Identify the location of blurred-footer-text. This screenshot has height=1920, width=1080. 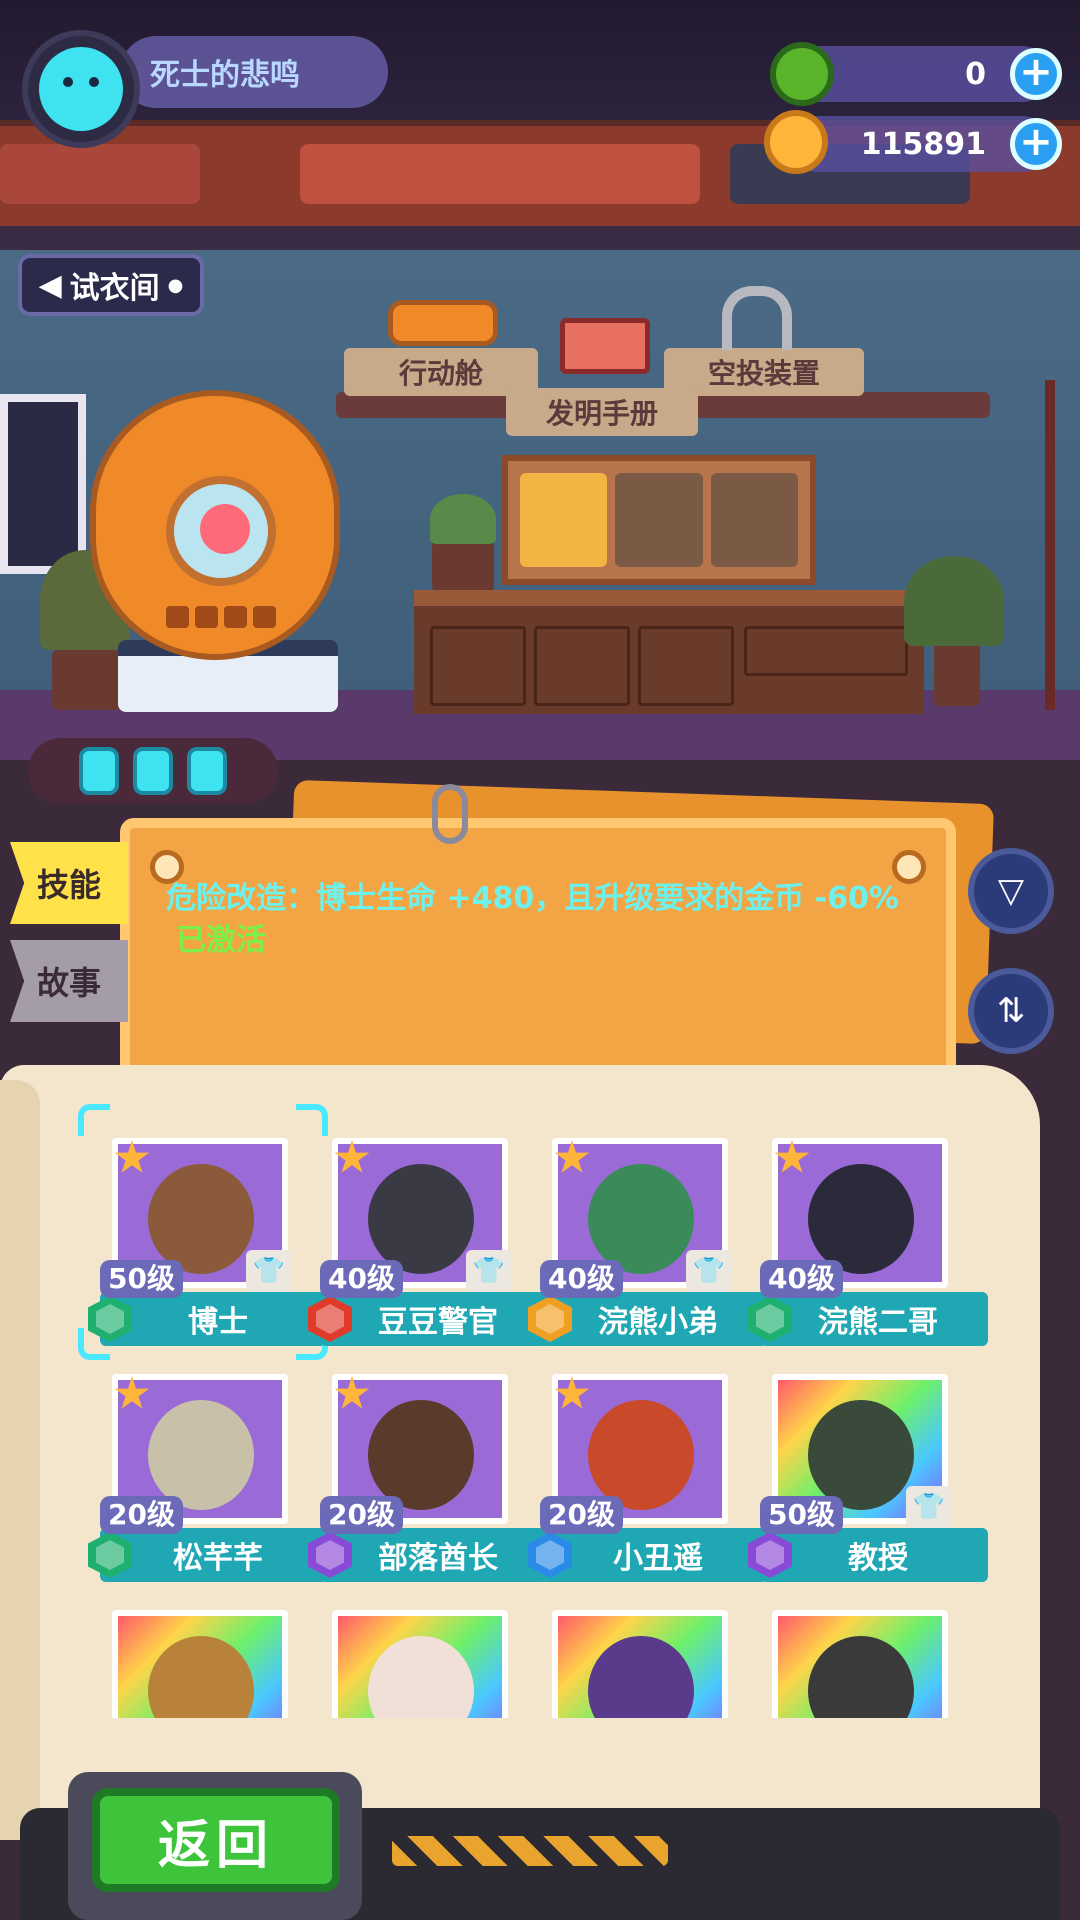
(630, 1783).